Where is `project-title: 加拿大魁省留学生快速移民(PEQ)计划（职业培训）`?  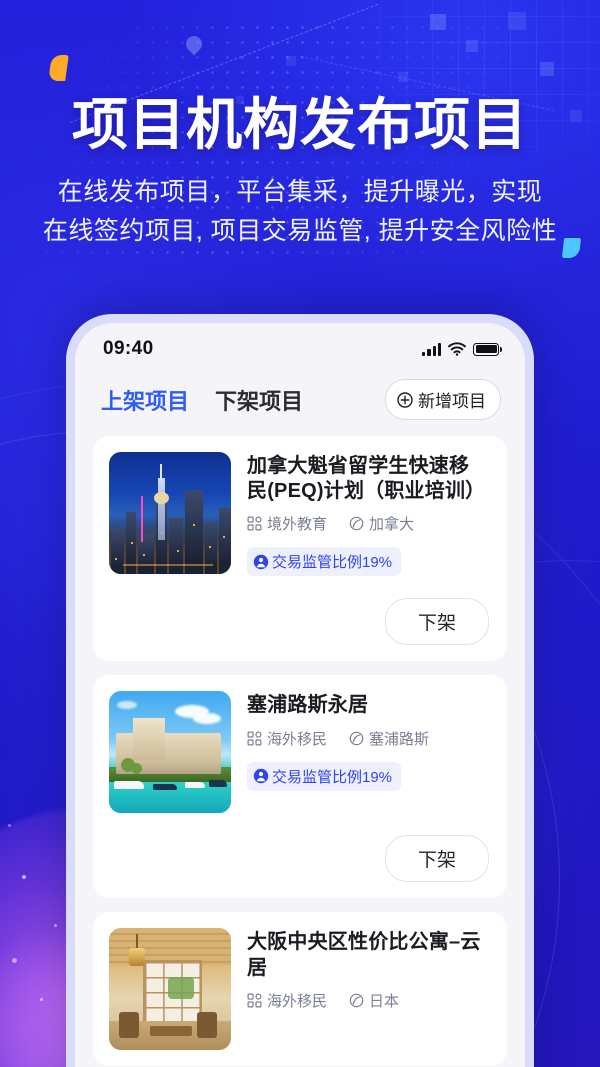
project-title: 加拿大魁省留学生快速移民(PEQ)计划（职业培训） is located at coordinates (366, 479).